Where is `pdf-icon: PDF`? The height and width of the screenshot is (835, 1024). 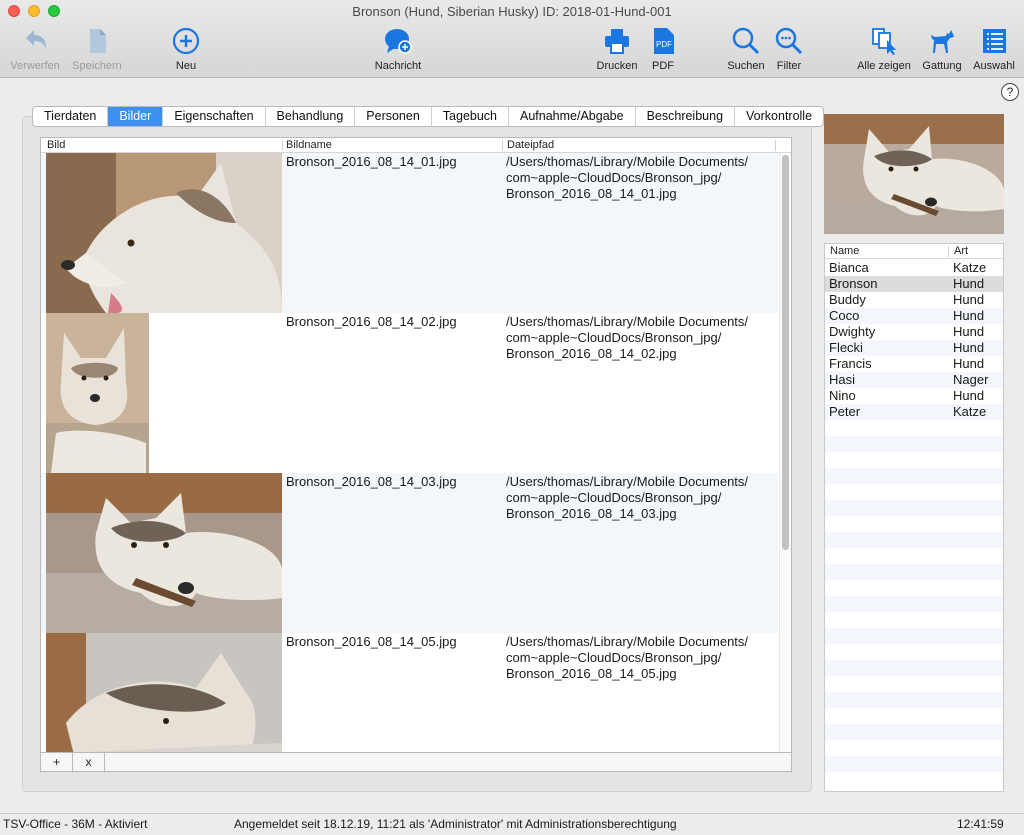 pdf-icon: PDF is located at coordinates (664, 41).